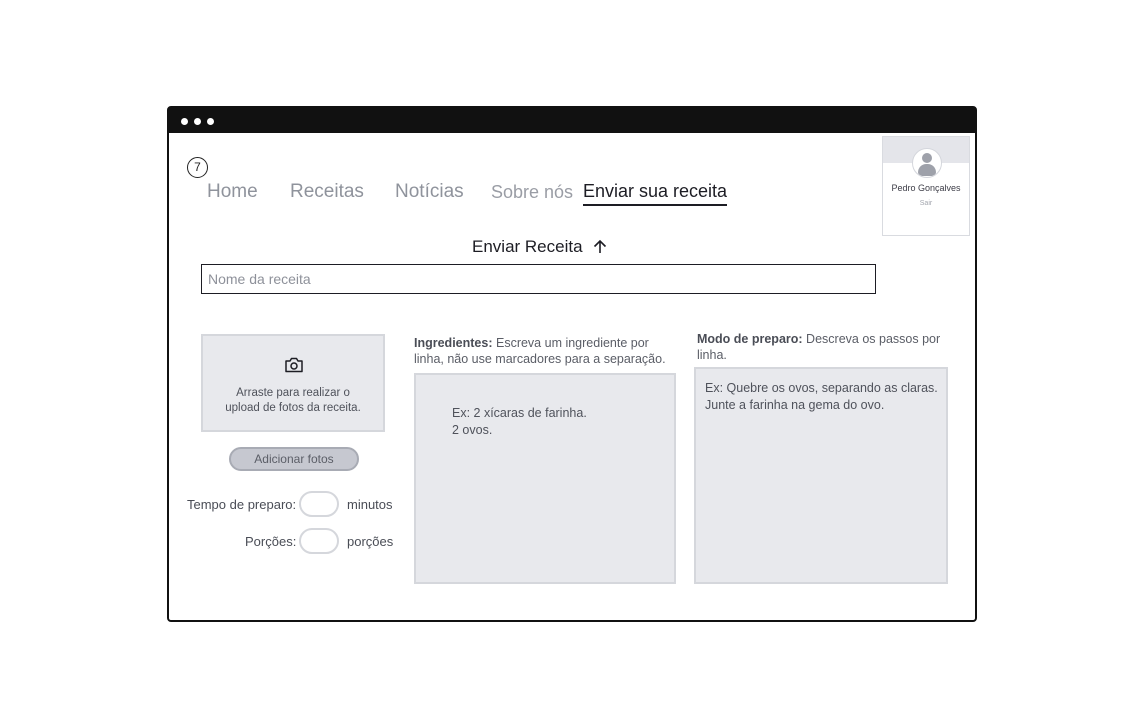 Image resolution: width=1143 pixels, height=728 pixels. Describe the element at coordinates (294, 459) in the screenshot. I see `add-photos-button: Adicionar fotos` at that location.